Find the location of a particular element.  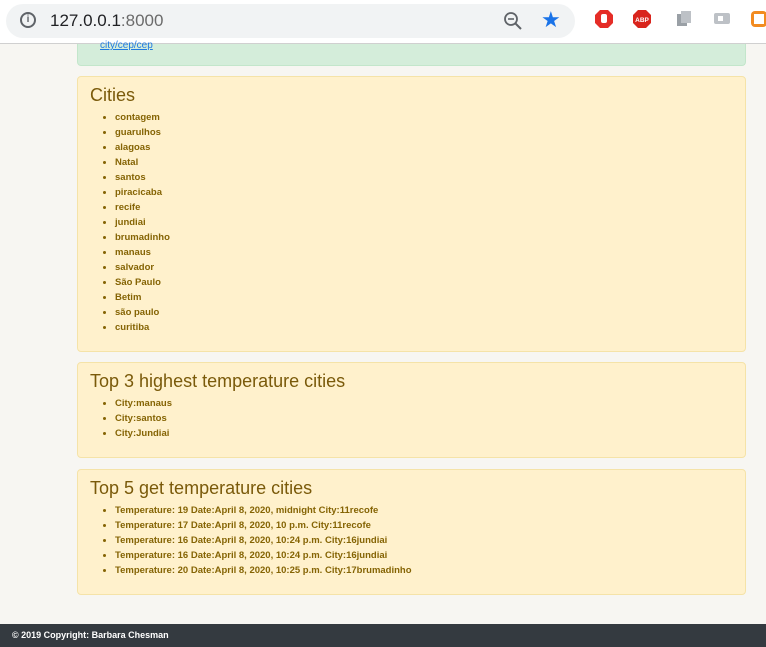

zoom-out-icon is located at coordinates (513, 21).